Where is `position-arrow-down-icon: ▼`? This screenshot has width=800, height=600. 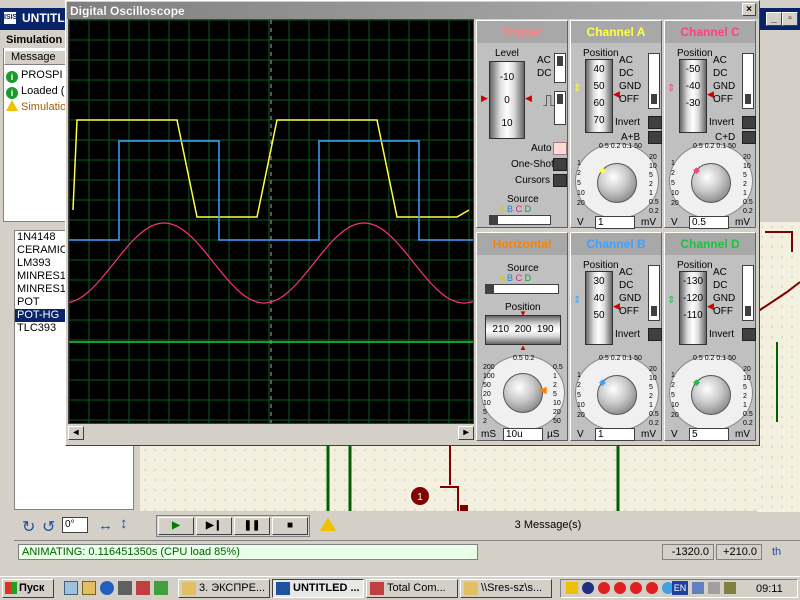 position-arrow-down-icon: ▼ is located at coordinates (523, 313).